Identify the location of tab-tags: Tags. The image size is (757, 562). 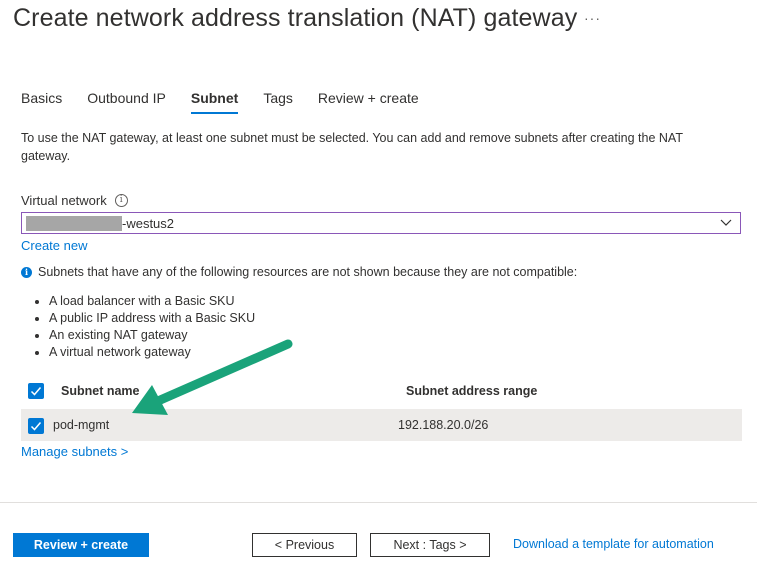
(278, 102).